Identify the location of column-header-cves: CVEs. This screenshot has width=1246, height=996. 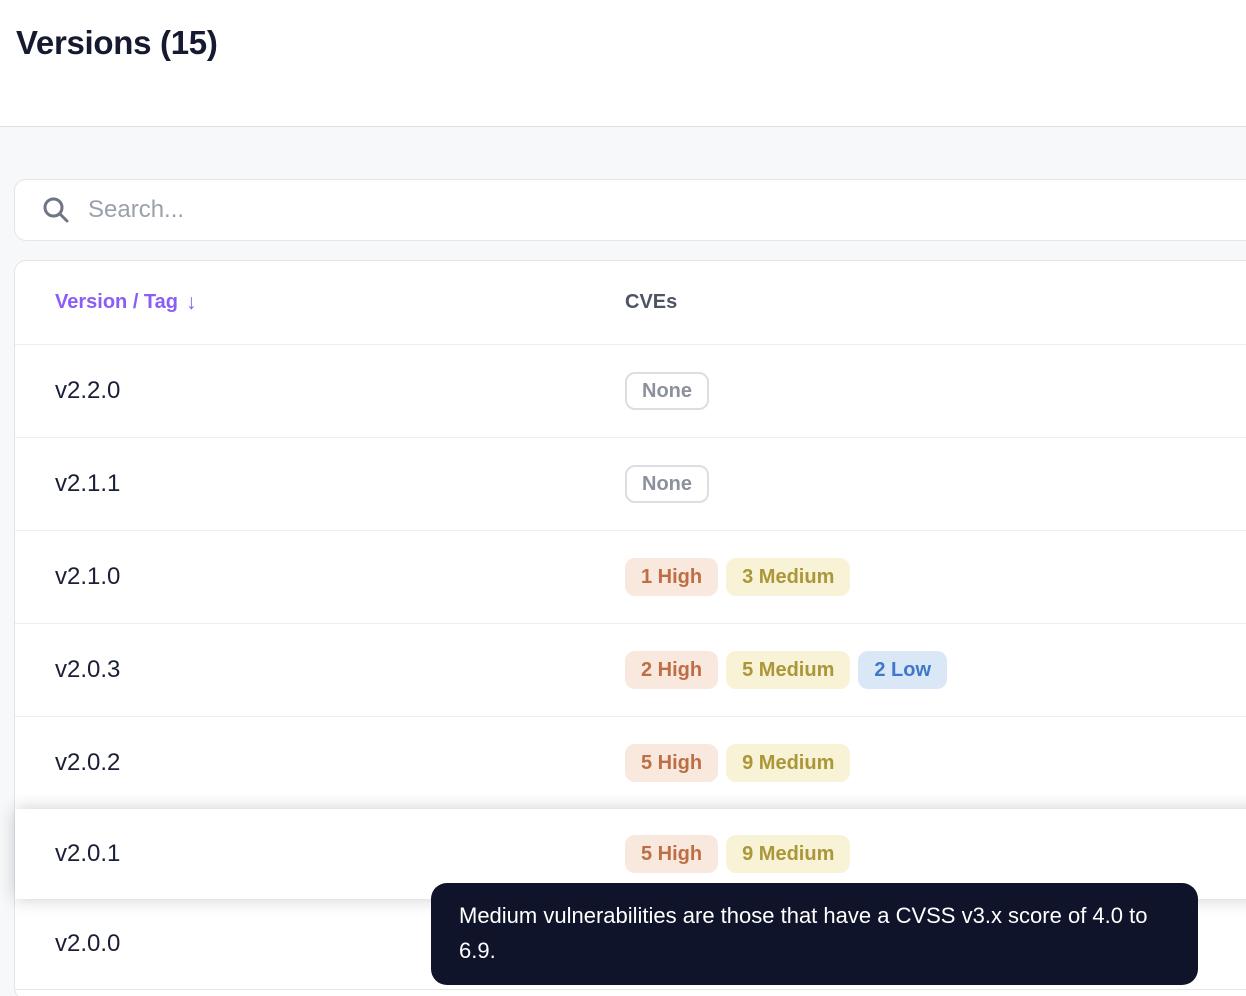
(935, 302).